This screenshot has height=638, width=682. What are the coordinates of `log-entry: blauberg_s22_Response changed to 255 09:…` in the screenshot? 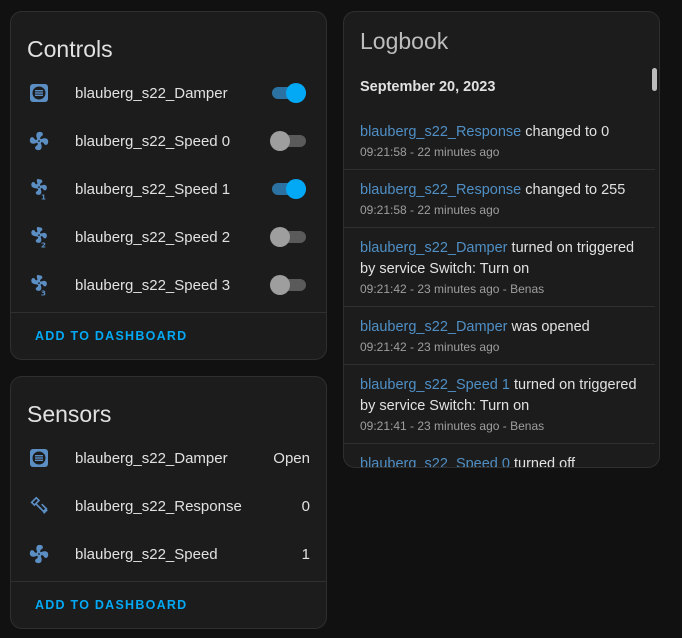 It's located at (499, 199).